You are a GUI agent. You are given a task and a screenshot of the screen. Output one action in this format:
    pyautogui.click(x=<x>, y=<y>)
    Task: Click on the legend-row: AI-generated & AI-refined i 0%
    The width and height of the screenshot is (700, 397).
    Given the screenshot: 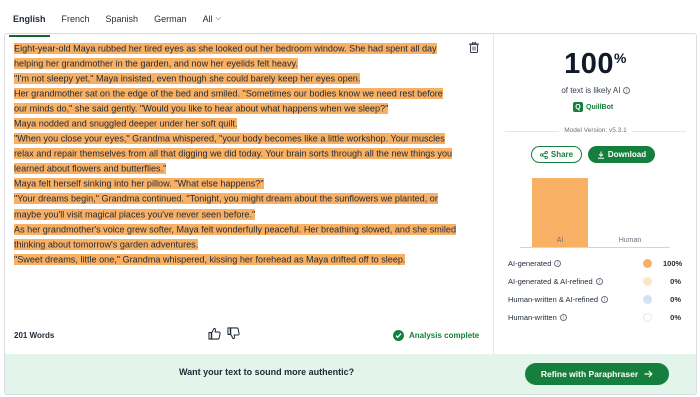 What is the action you would take?
    pyautogui.click(x=594, y=281)
    